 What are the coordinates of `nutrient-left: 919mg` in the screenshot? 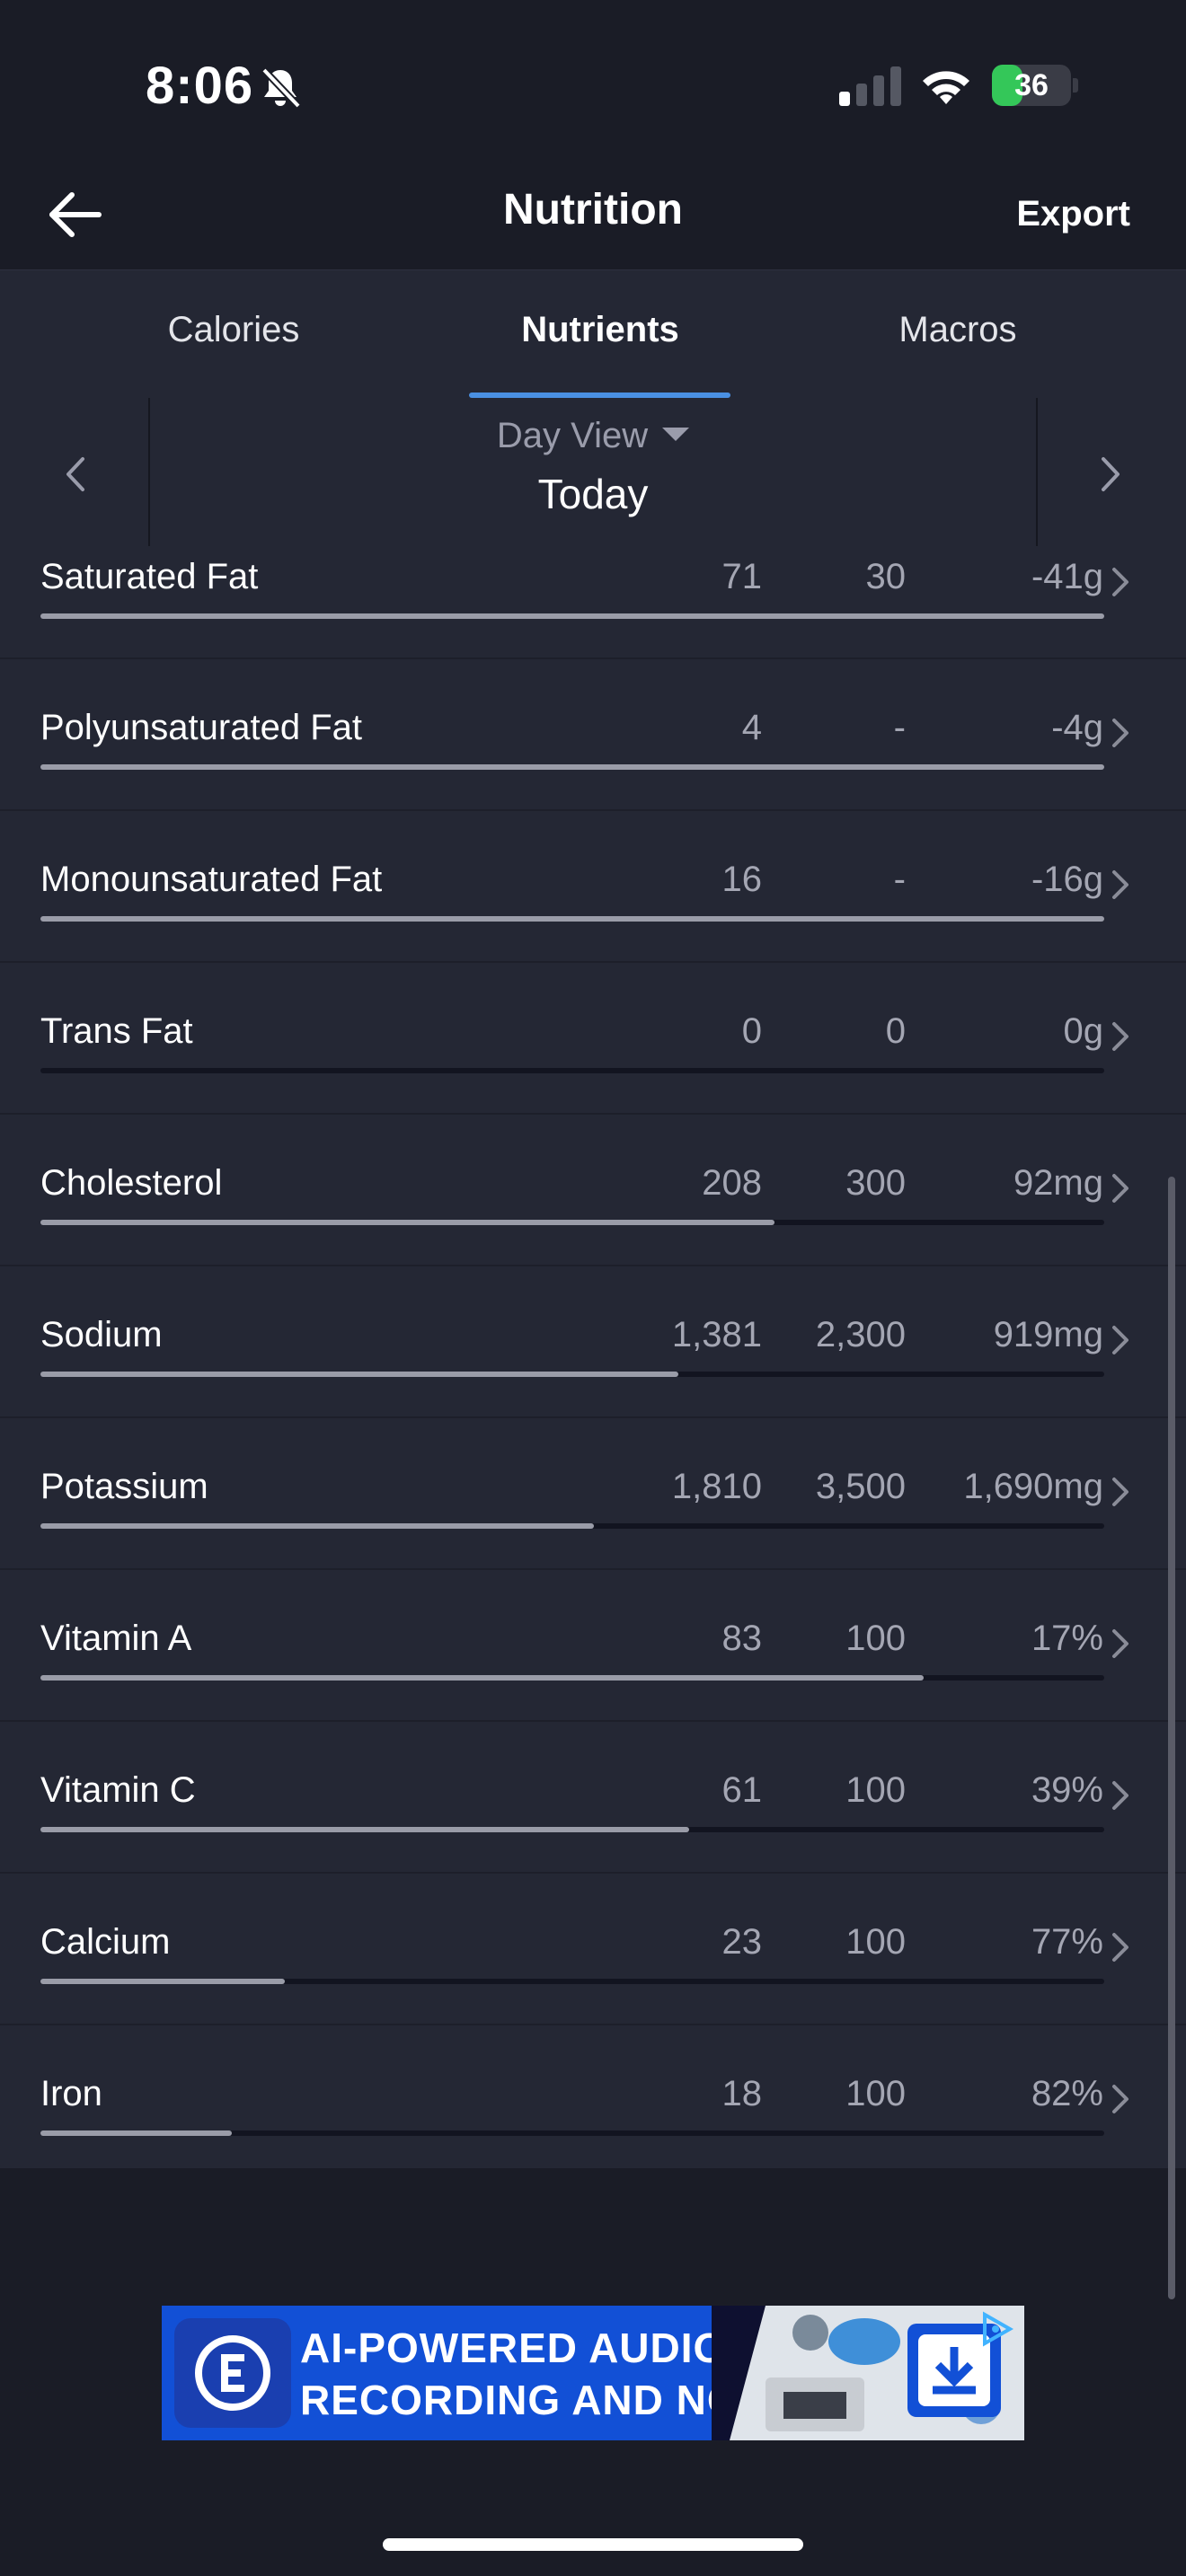 It's located at (1048, 1334).